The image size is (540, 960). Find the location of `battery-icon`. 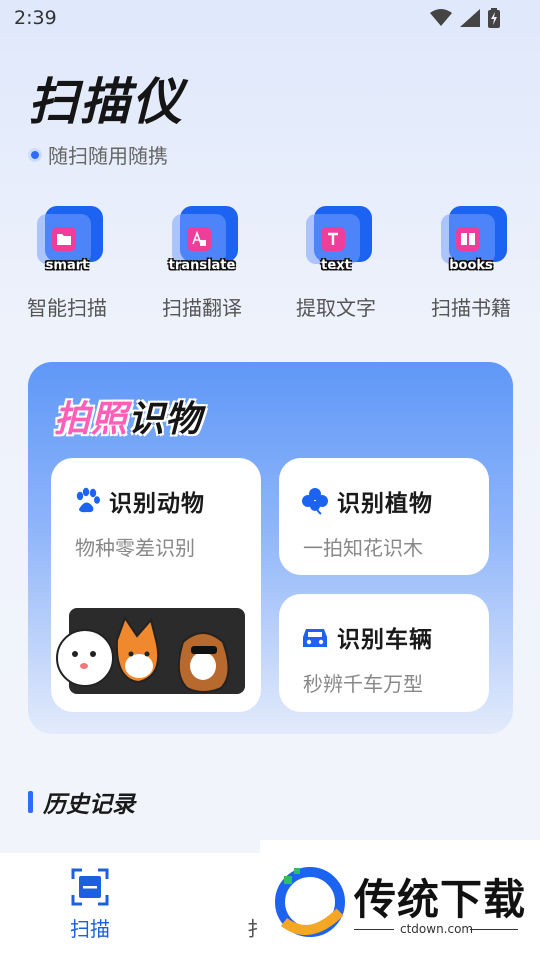

battery-icon is located at coordinates (494, 18).